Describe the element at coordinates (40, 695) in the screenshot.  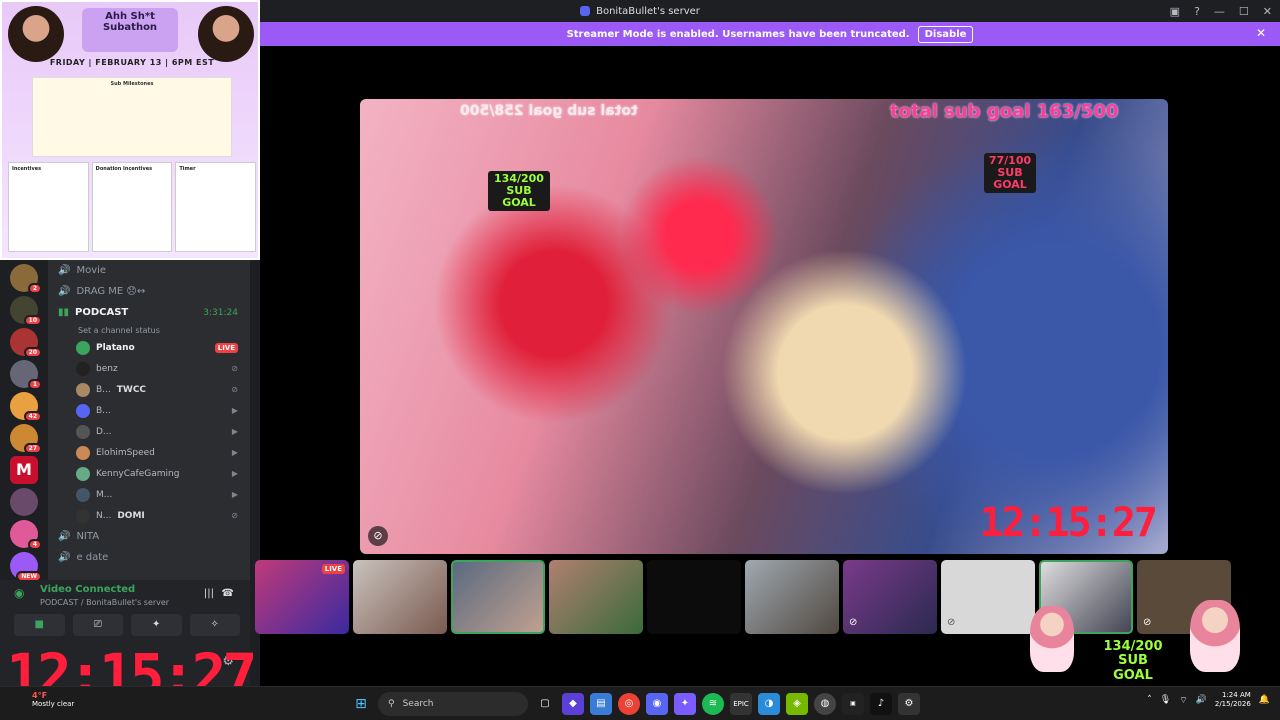
I see `weather-temp: 4°F` at that location.